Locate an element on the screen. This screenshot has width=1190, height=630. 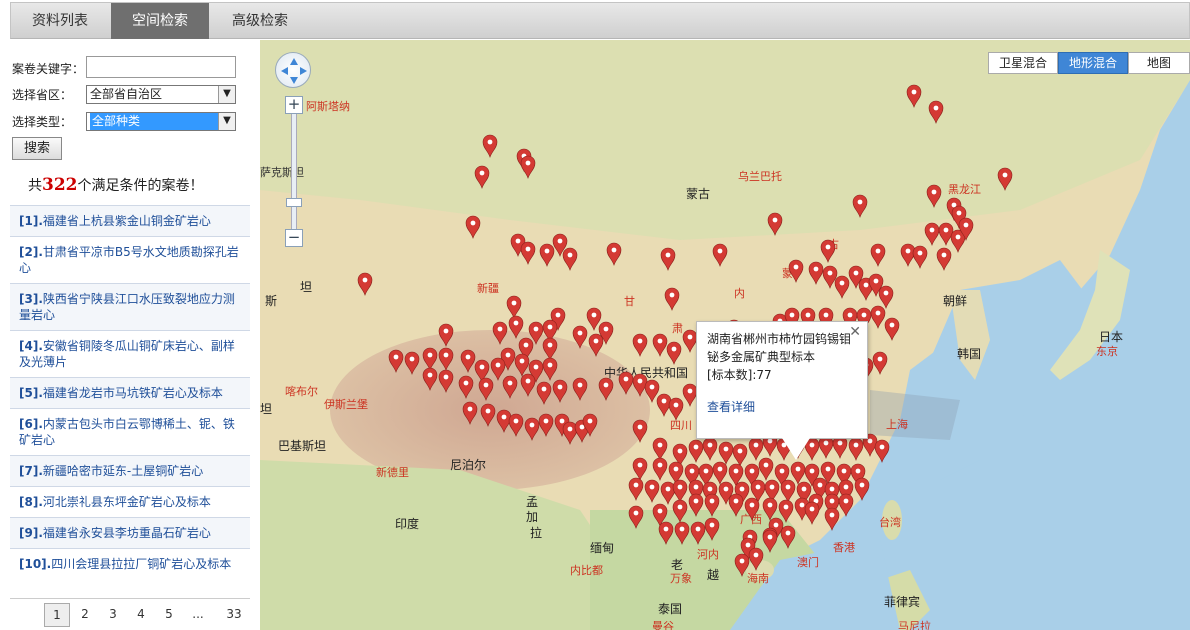
tab-list: 资料列表 is located at coordinates (60, 21).